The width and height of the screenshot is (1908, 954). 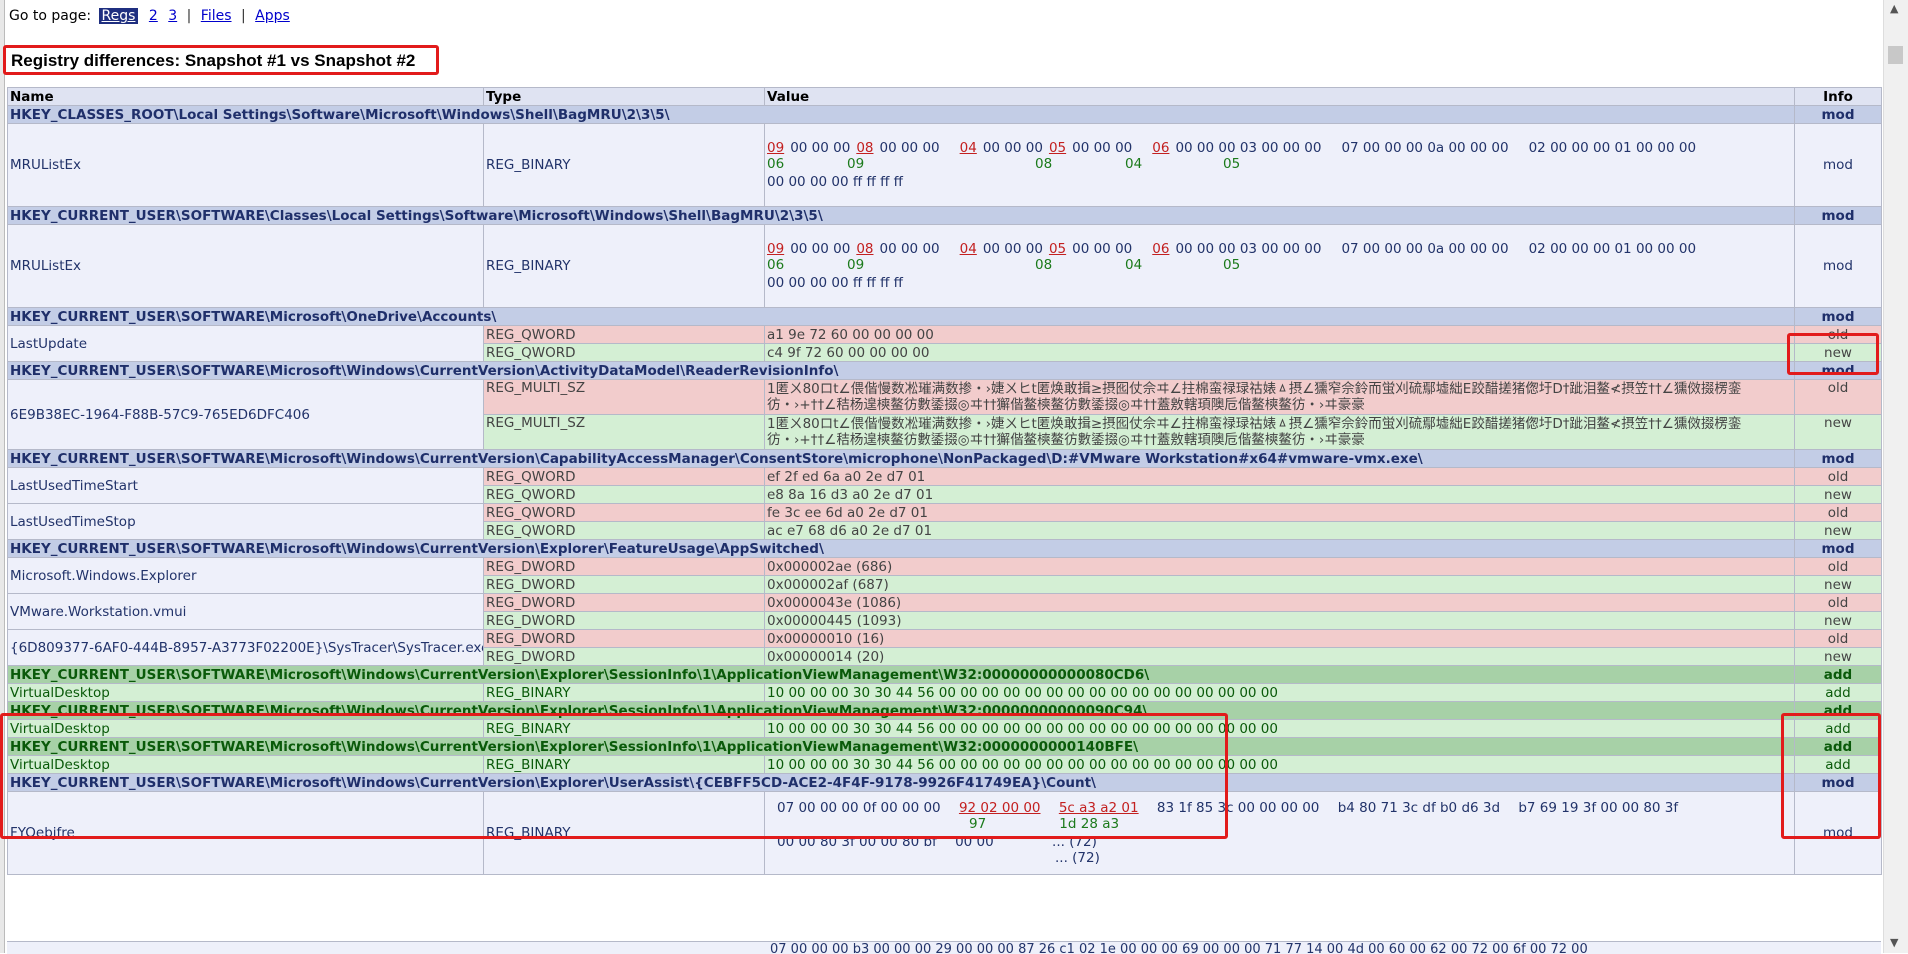 I want to click on vertical-scrollbar: ▲ ▼, so click(x=1895, y=476).